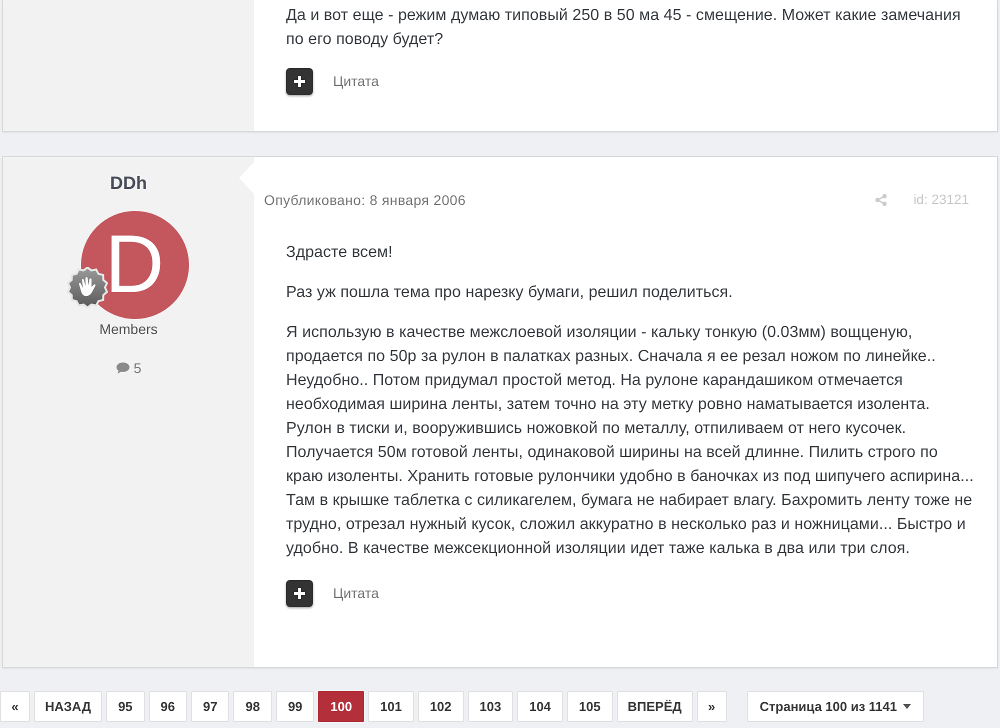 This screenshot has height=728, width=1000. Describe the element at coordinates (340, 253) in the screenshot. I see `post-paragraph: Здрасте всем!` at that location.